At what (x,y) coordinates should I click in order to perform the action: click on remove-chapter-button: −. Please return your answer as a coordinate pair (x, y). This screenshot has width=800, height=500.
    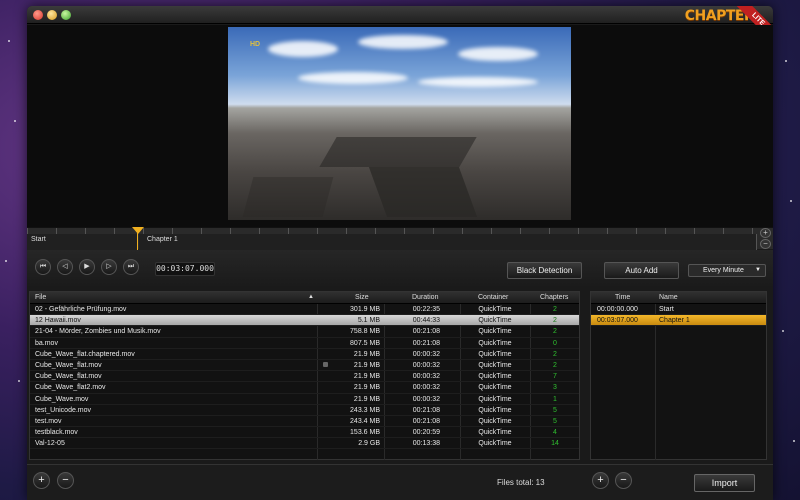
    Looking at the image, I should click on (623, 480).